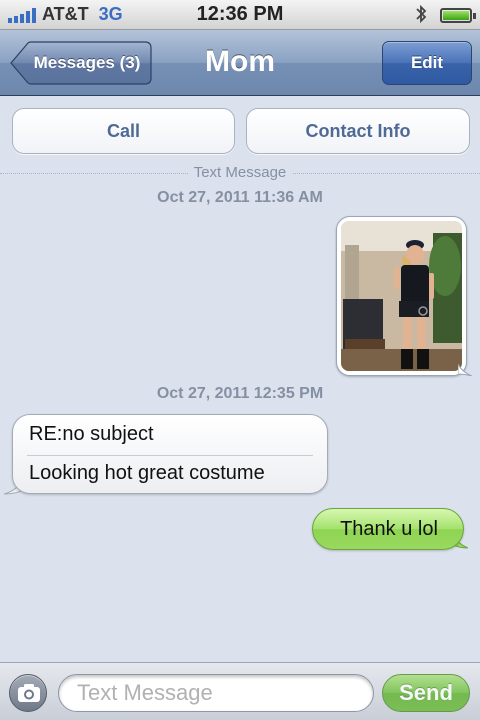 The width and height of the screenshot is (480, 720). I want to click on battery-level, so click(456, 15).